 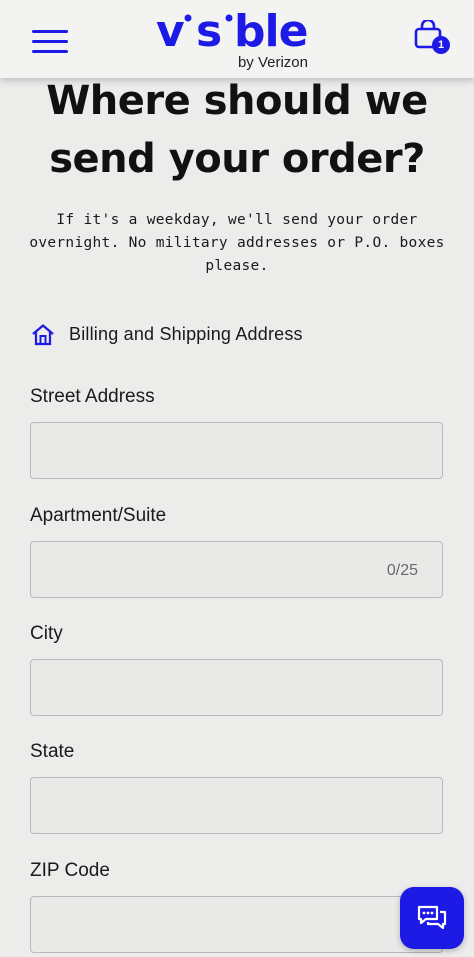 I want to click on zip-code-field, so click(x=236, y=924).